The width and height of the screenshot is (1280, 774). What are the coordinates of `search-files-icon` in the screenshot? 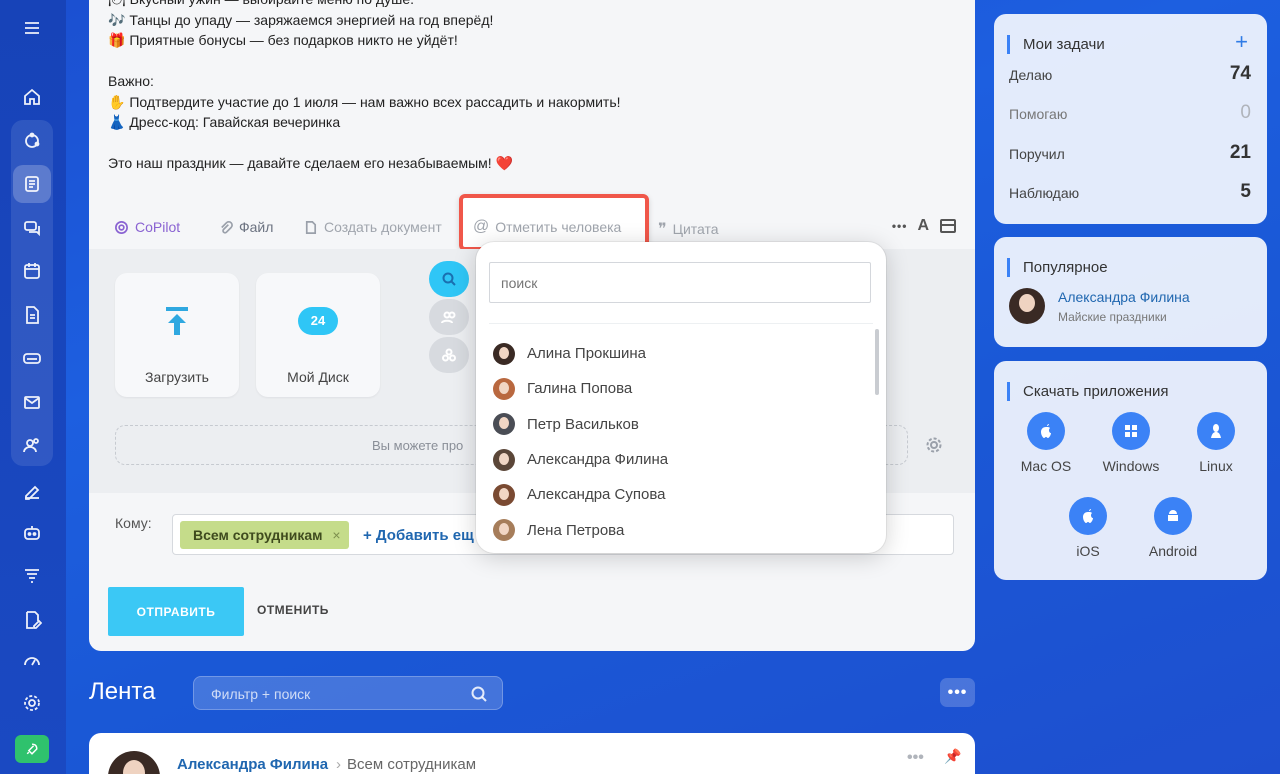 It's located at (449, 279).